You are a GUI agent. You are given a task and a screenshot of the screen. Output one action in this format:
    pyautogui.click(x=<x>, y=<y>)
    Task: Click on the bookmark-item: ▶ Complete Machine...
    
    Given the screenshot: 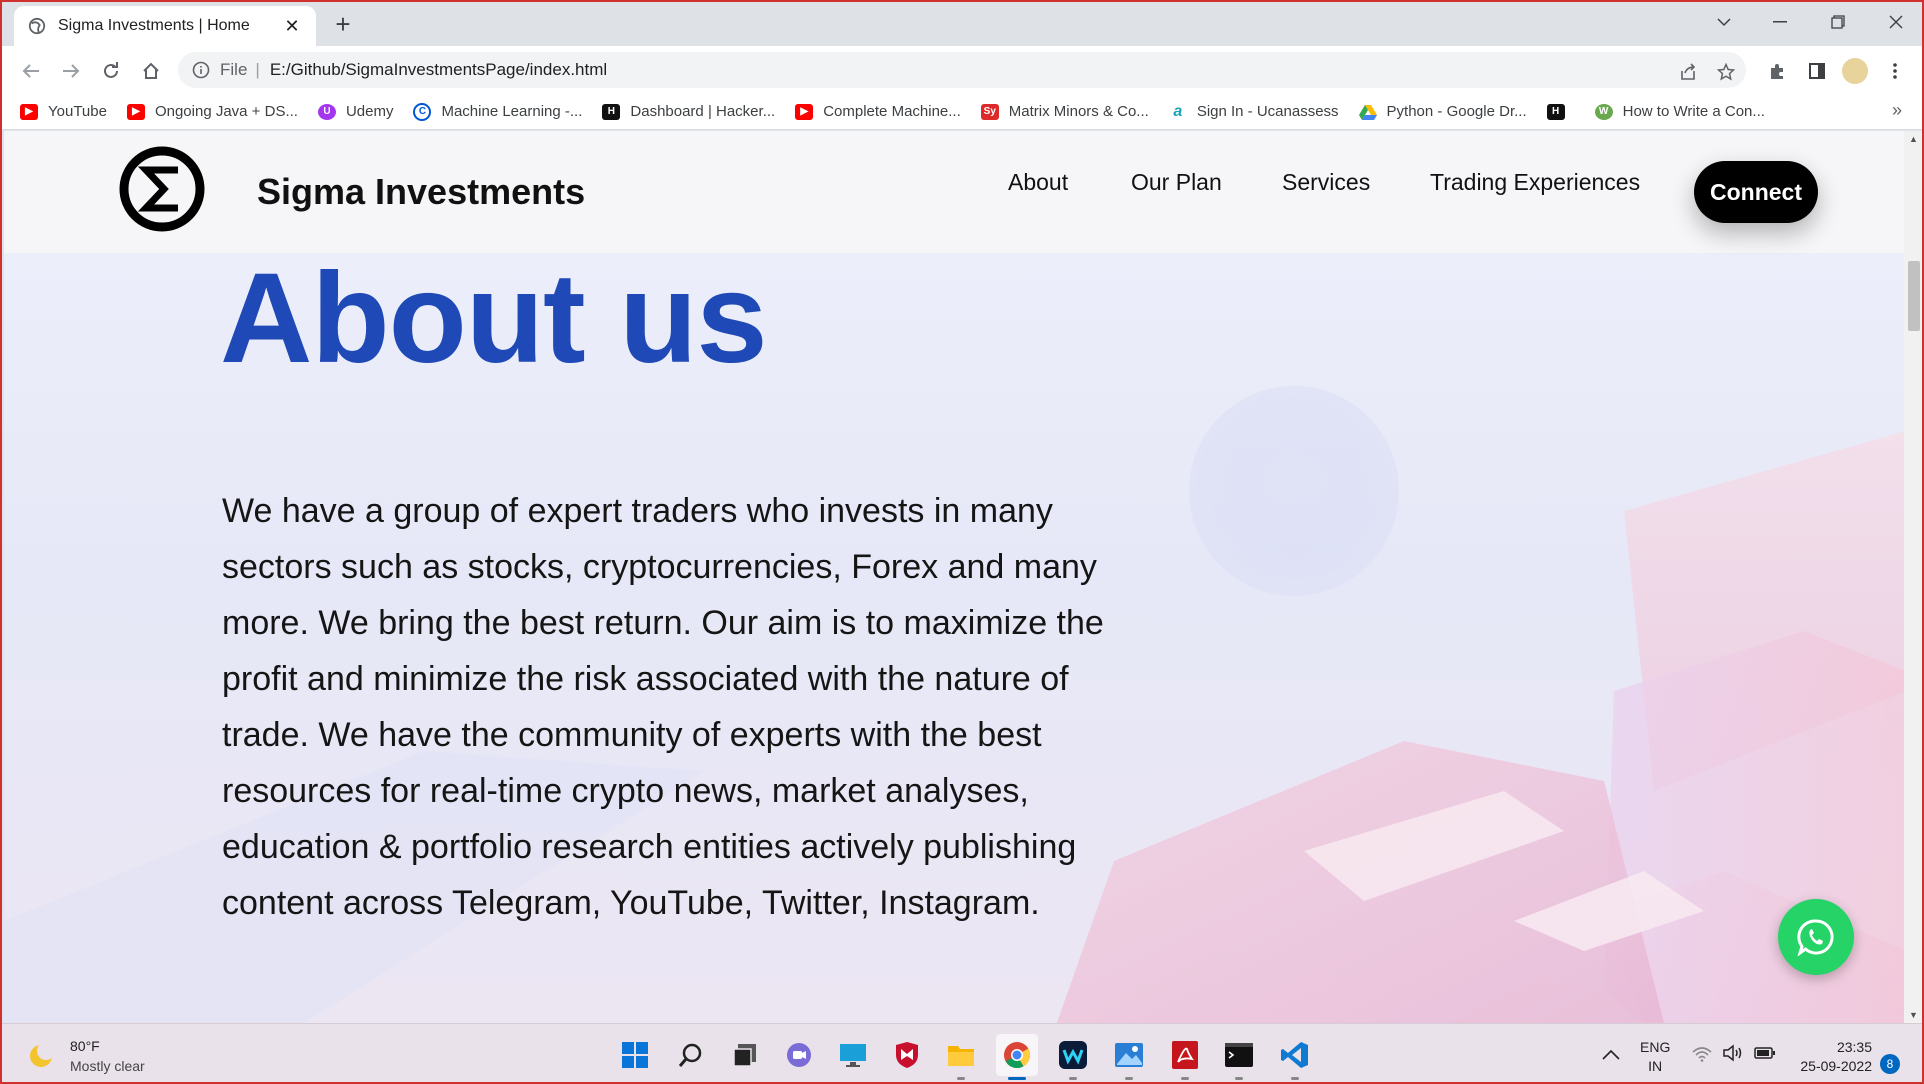 What is the action you would take?
    pyautogui.click(x=878, y=111)
    